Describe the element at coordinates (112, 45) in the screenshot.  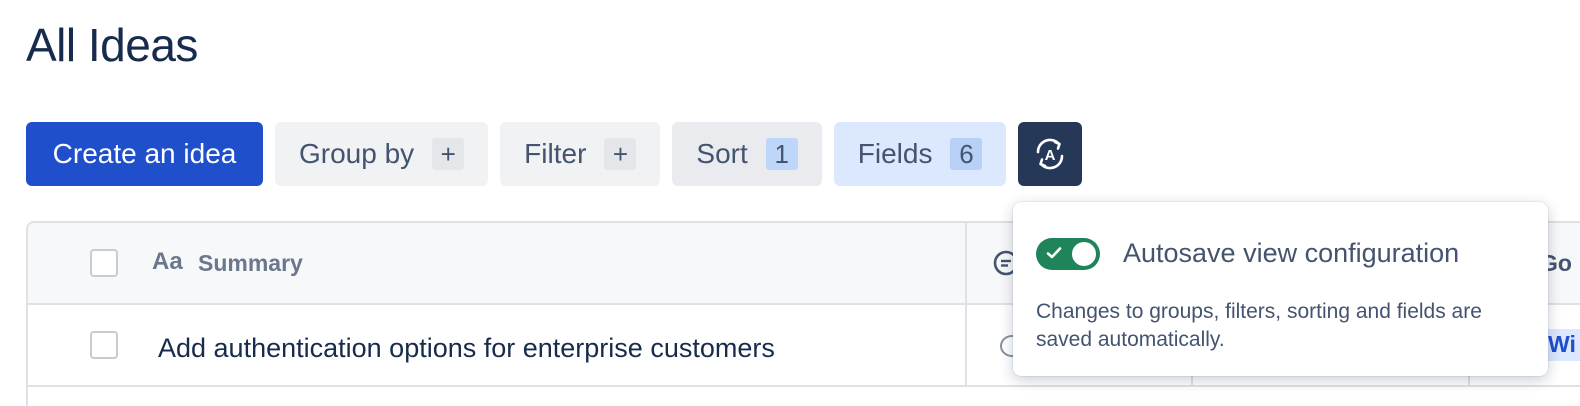
I see `page-title: All Ideas` at that location.